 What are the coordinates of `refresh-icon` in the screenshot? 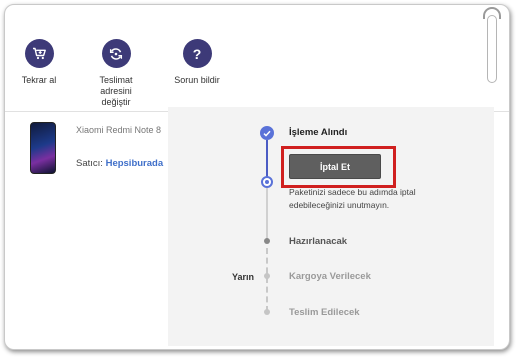 It's located at (116, 53).